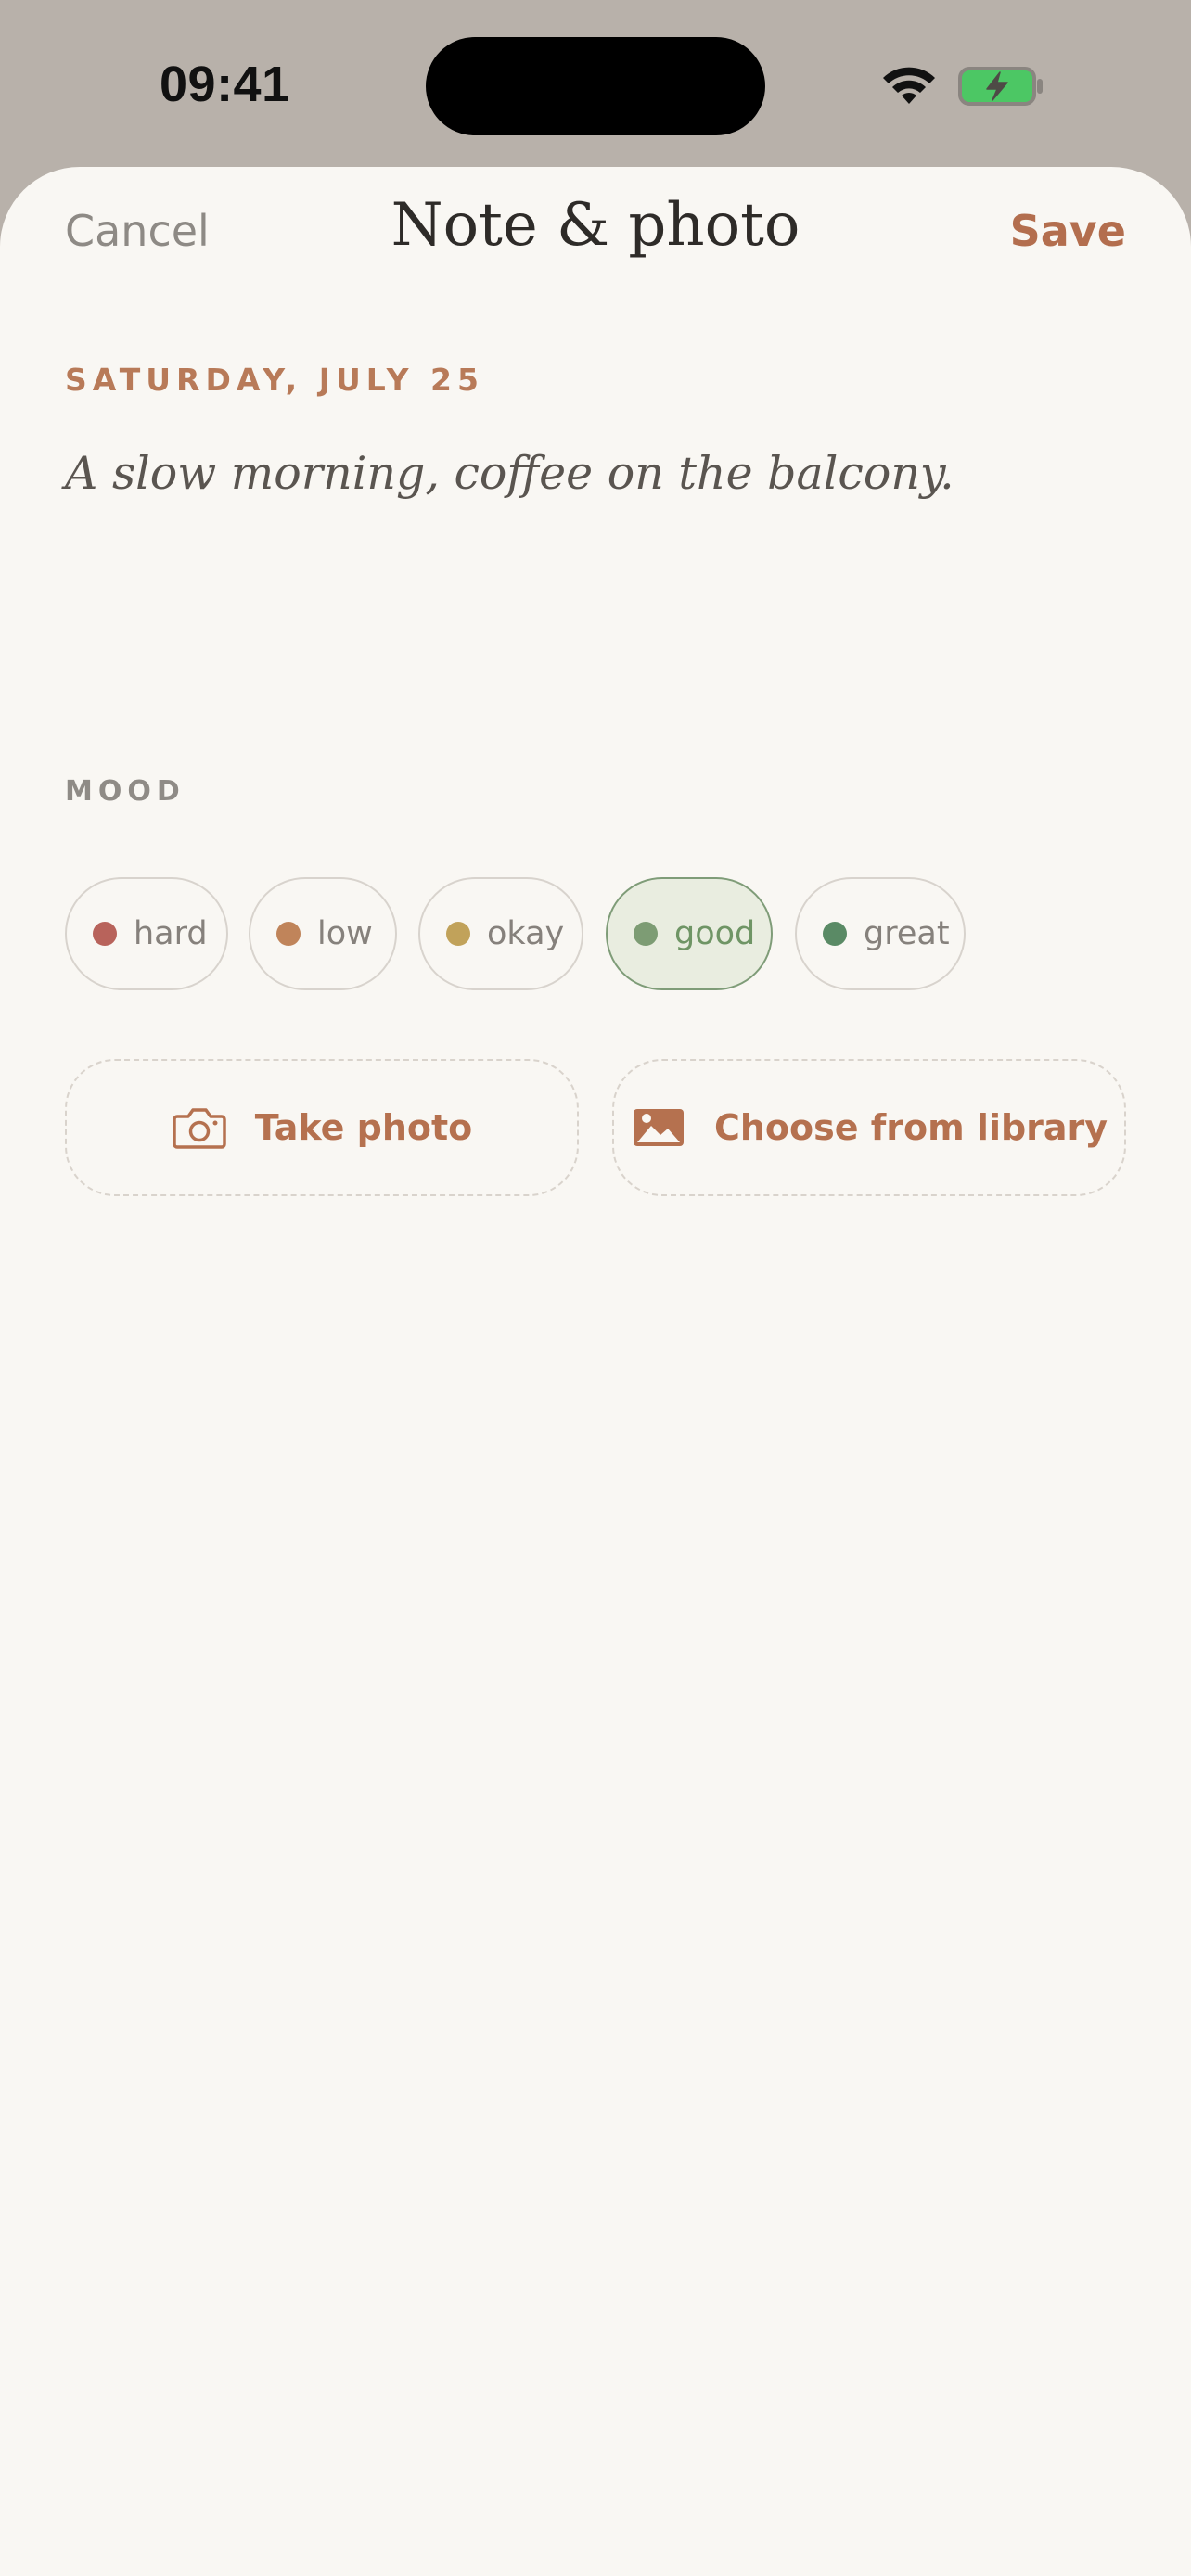  Describe the element at coordinates (910, 1127) in the screenshot. I see `choose-from-library-label: Choose from library` at that location.